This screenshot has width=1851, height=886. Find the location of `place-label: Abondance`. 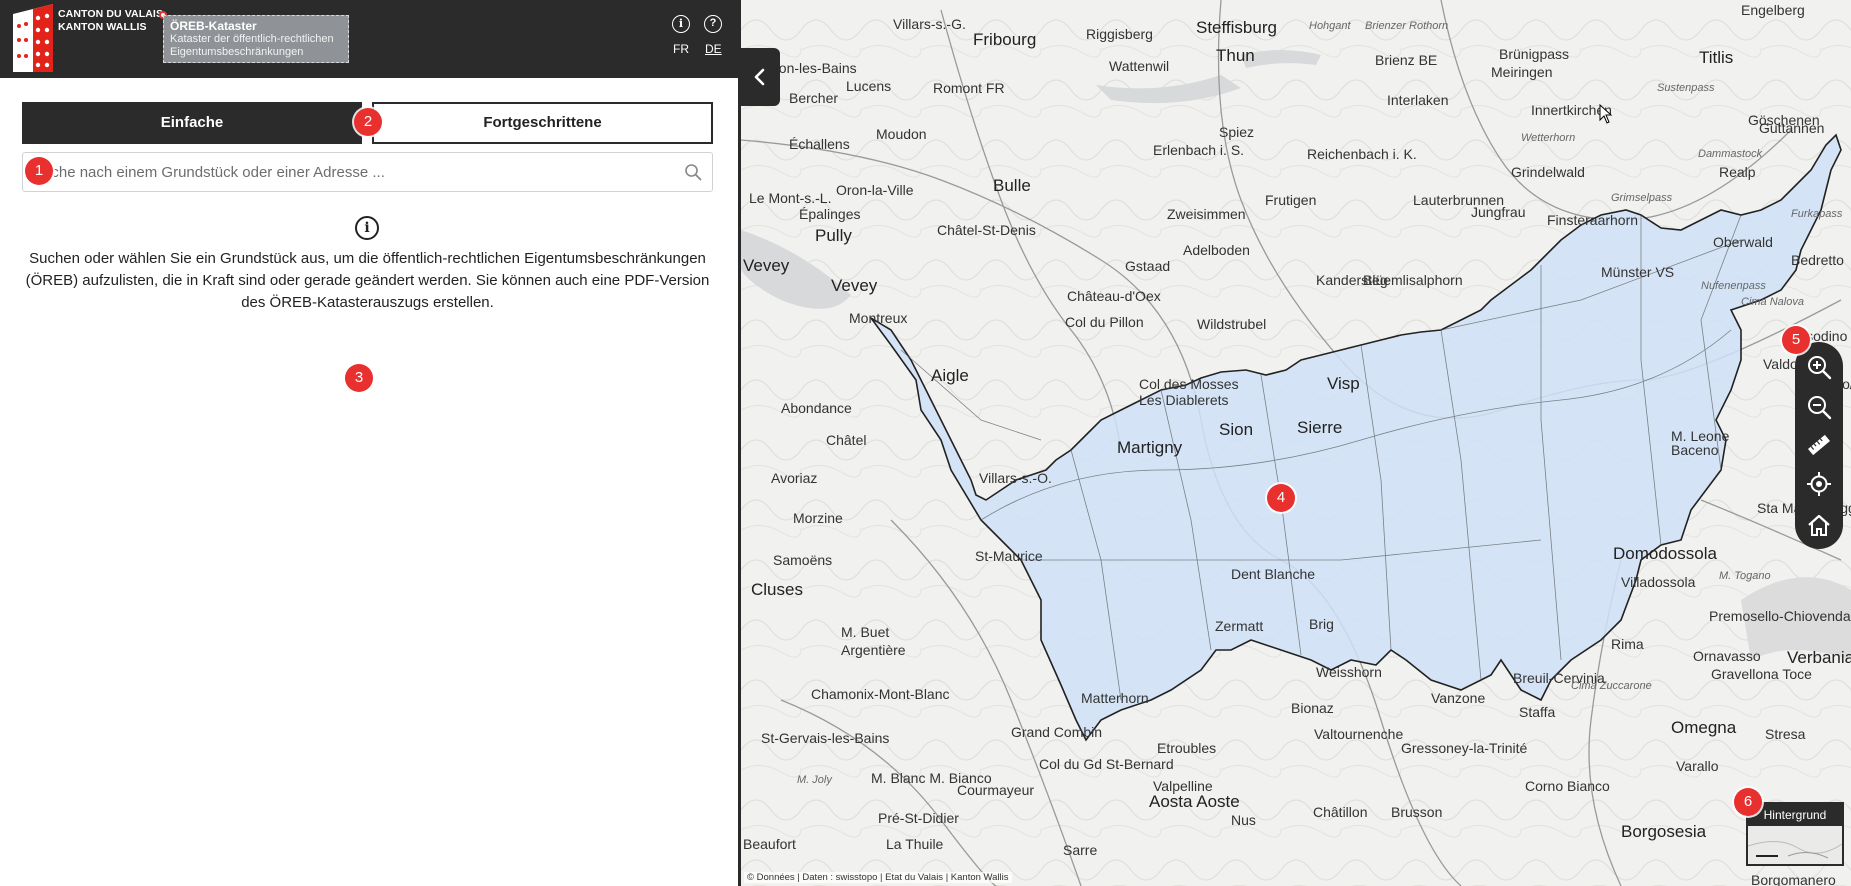

place-label: Abondance is located at coordinates (816, 408).